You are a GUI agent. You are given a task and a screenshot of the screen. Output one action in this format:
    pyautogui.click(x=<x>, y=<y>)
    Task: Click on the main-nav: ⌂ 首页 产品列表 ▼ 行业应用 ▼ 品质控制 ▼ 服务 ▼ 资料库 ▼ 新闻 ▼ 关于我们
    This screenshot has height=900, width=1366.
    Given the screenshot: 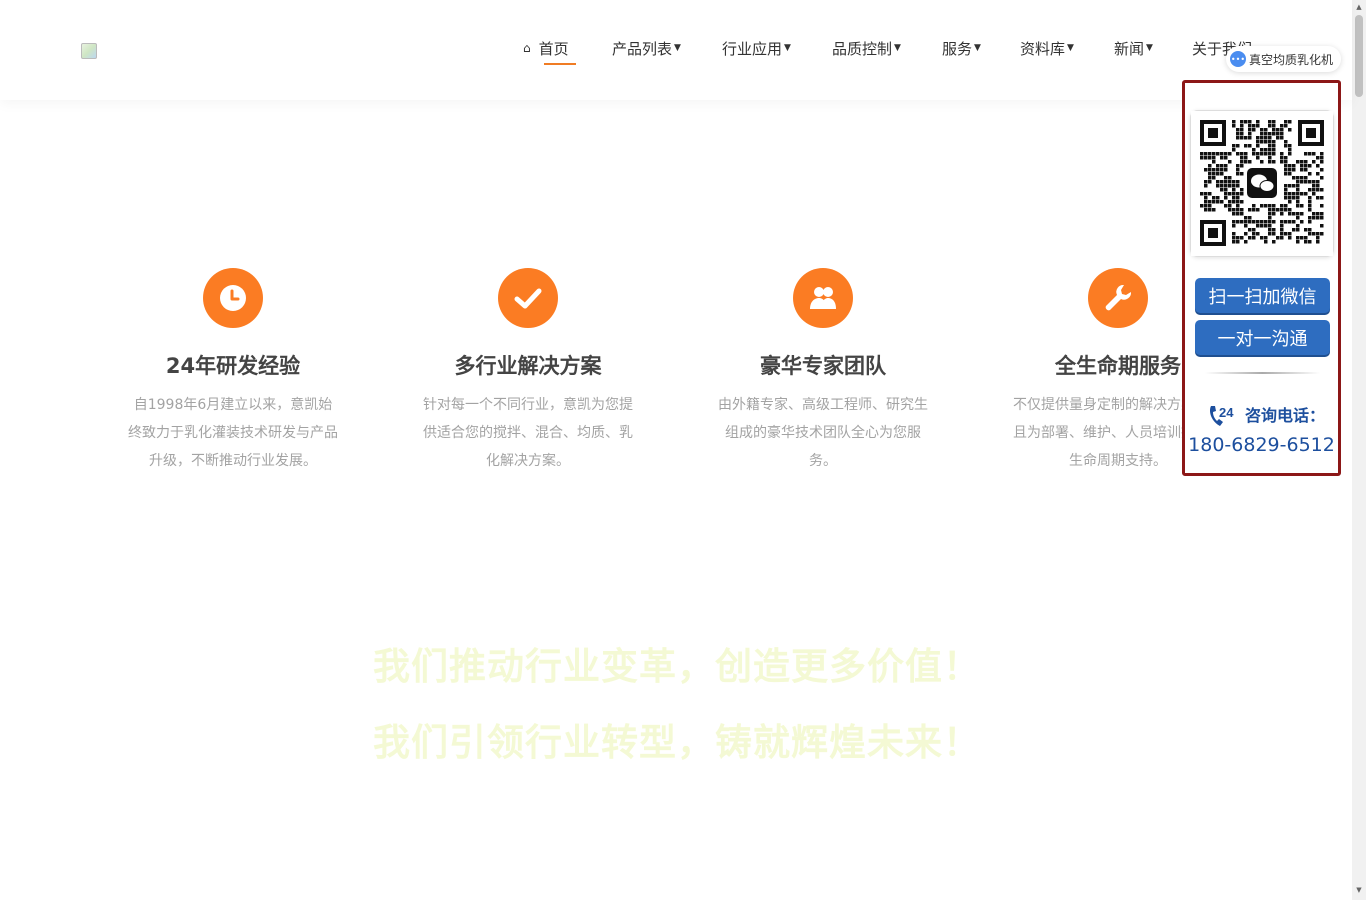 What is the action you would take?
    pyautogui.click(x=676, y=53)
    